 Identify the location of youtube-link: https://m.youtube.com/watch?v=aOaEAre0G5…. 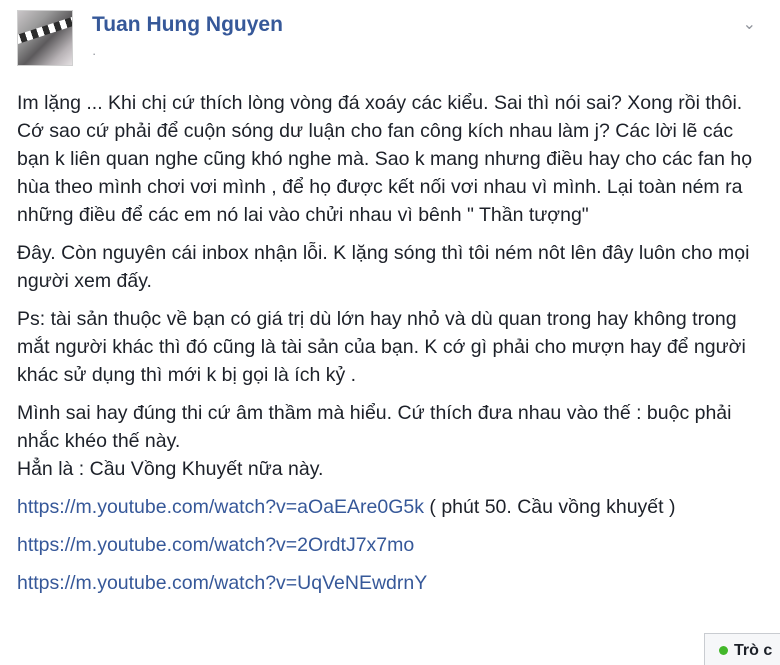
(220, 507).